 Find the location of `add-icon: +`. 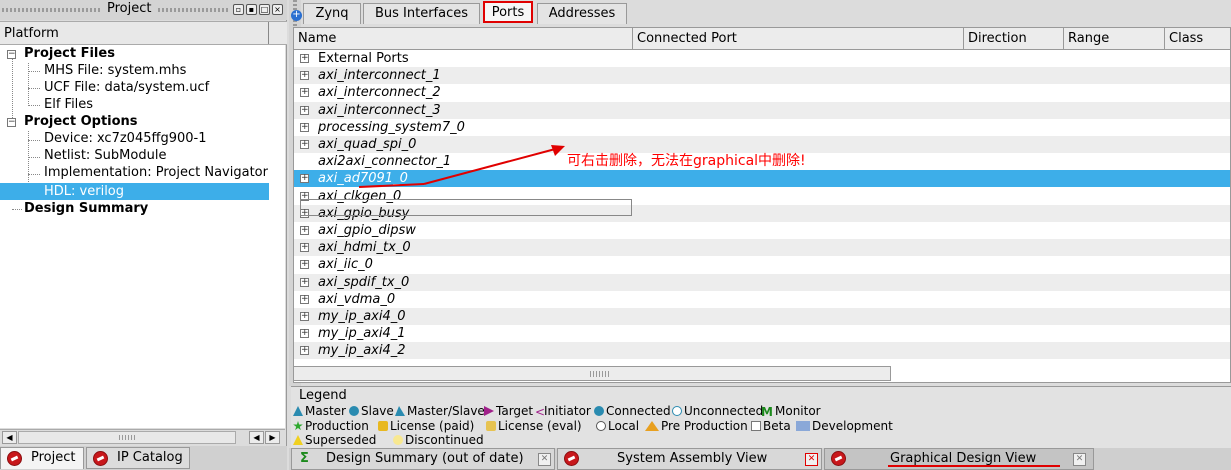

add-icon: + is located at coordinates (296, 15).